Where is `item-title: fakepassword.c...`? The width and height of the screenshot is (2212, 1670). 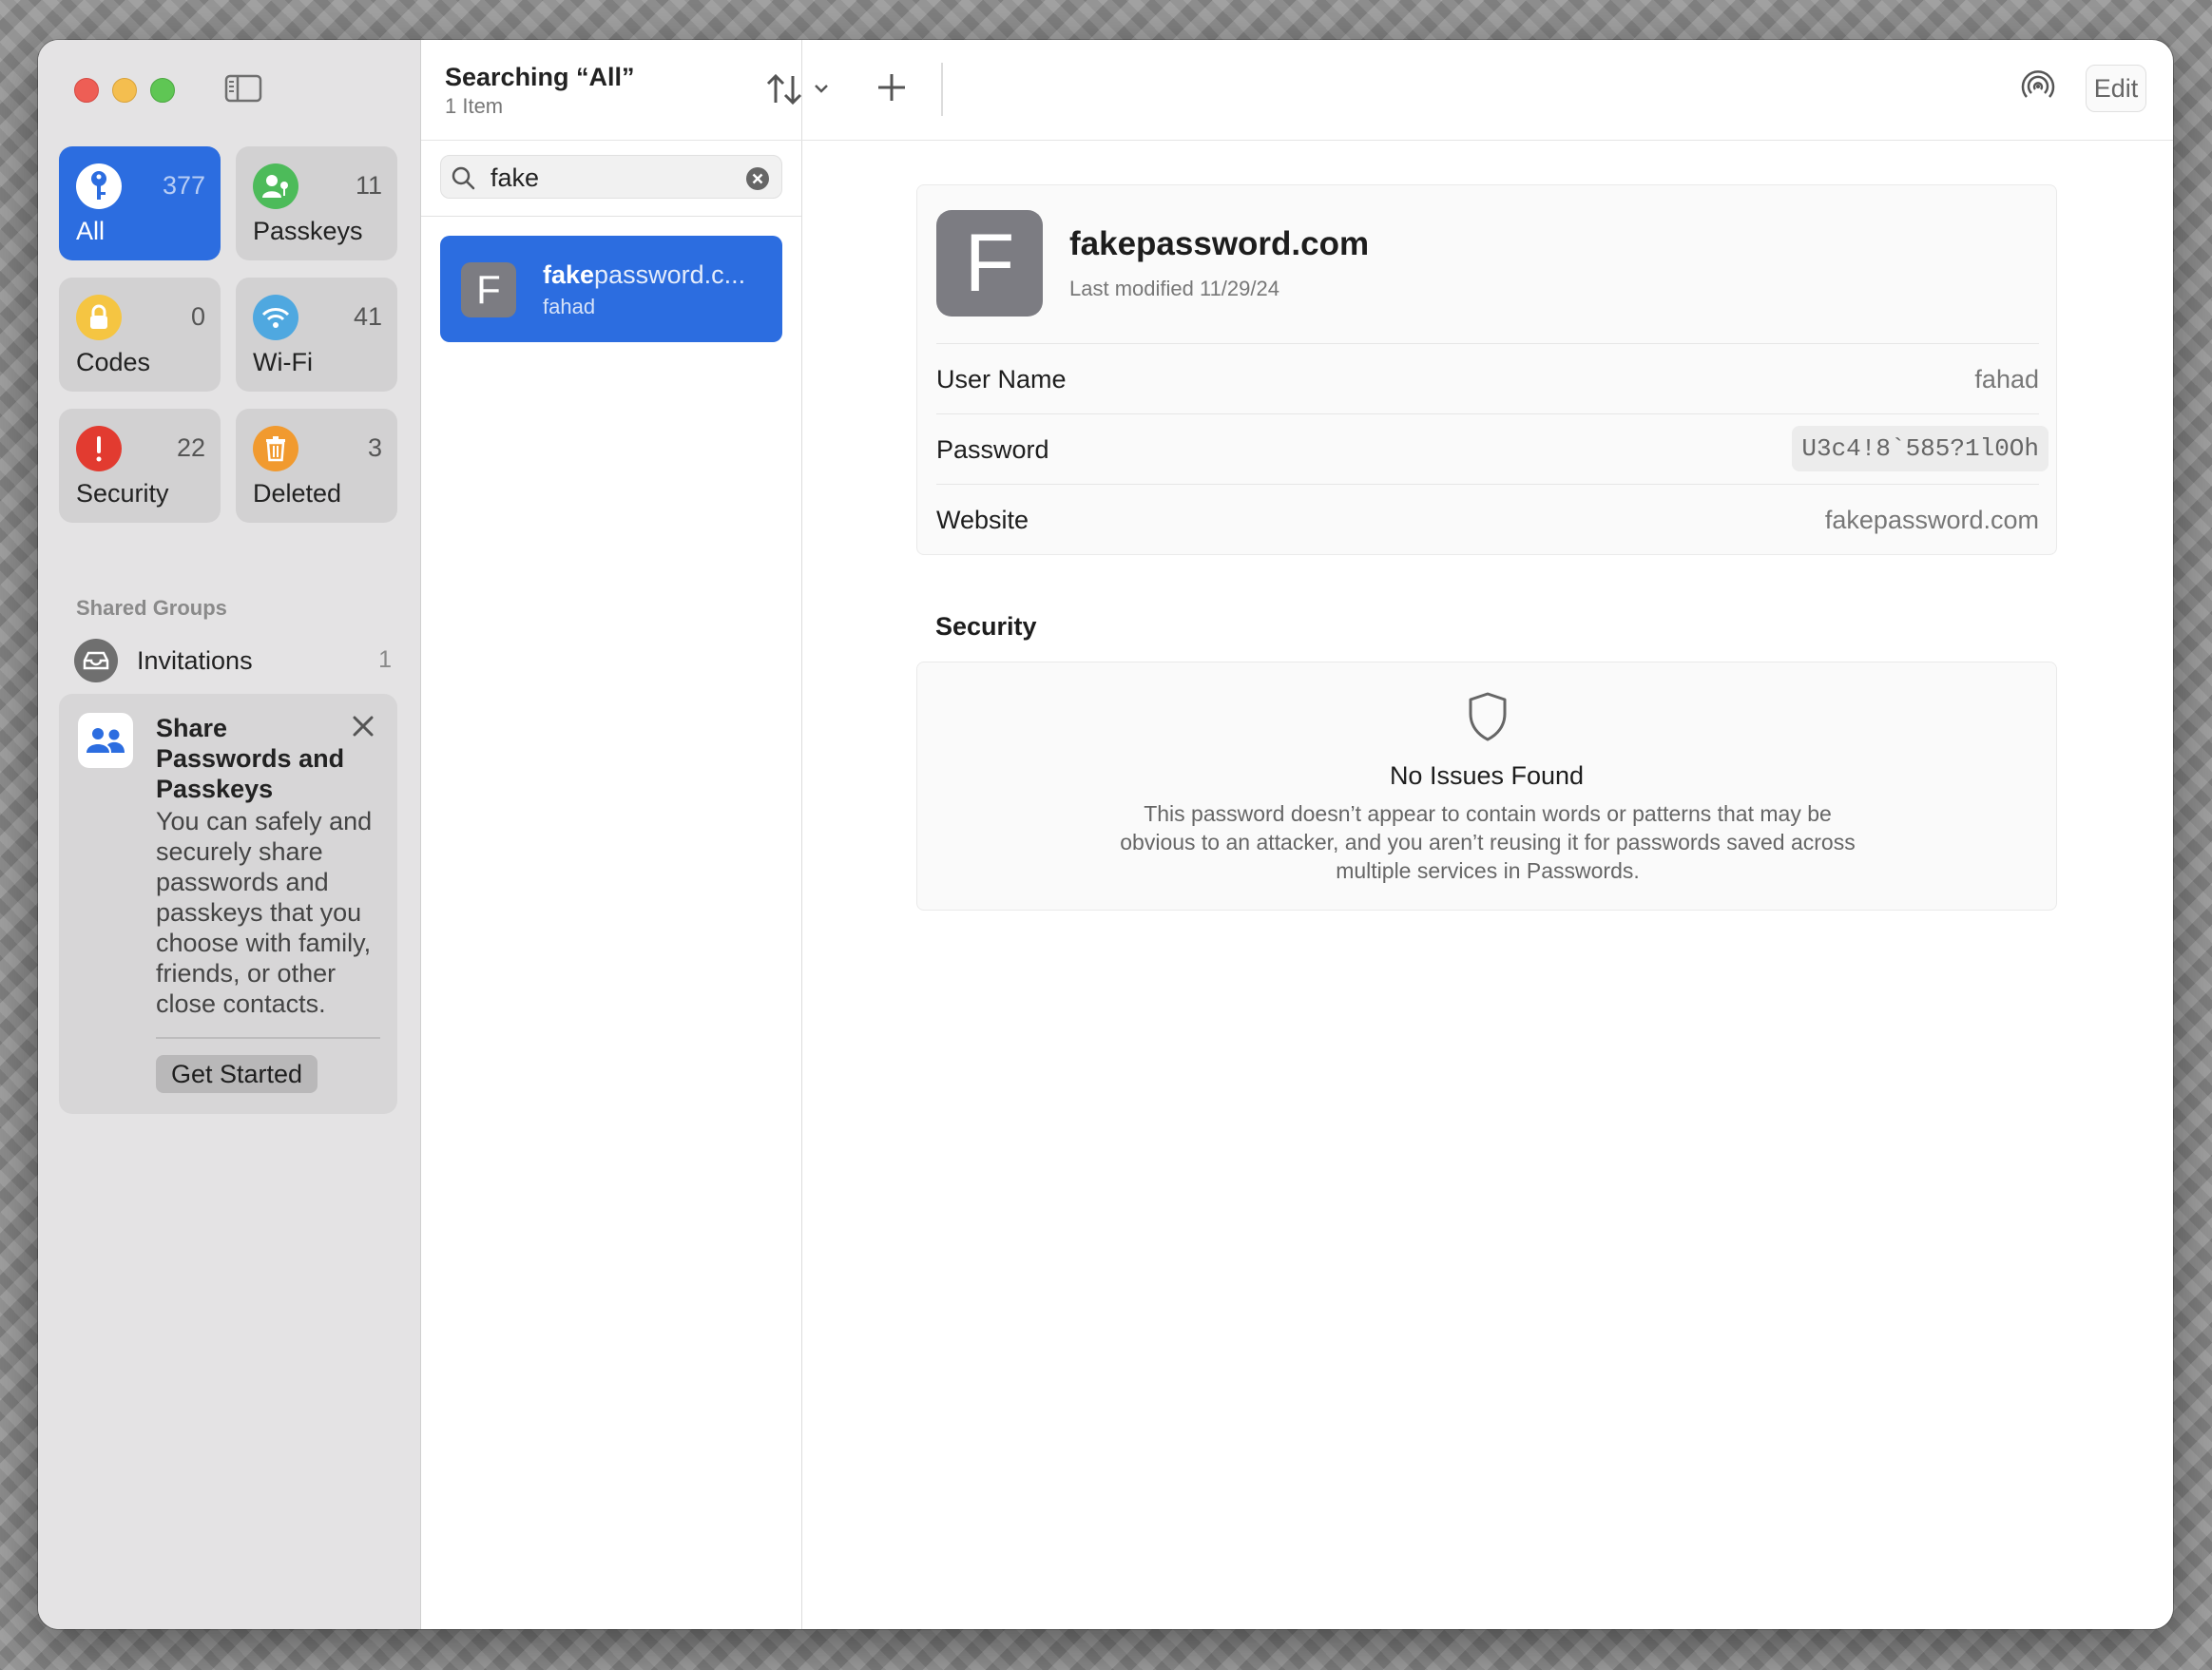 item-title: fakepassword.c... is located at coordinates (644, 275).